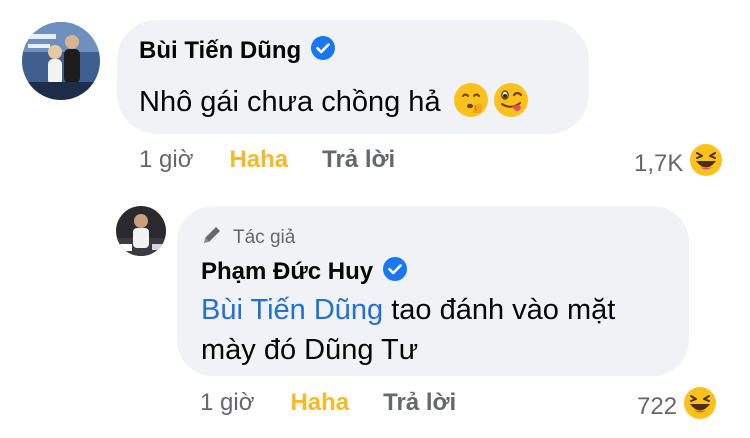 This screenshot has height=438, width=750. I want to click on reply-actions: 1 giờ Haha Trả lời, so click(328, 403).